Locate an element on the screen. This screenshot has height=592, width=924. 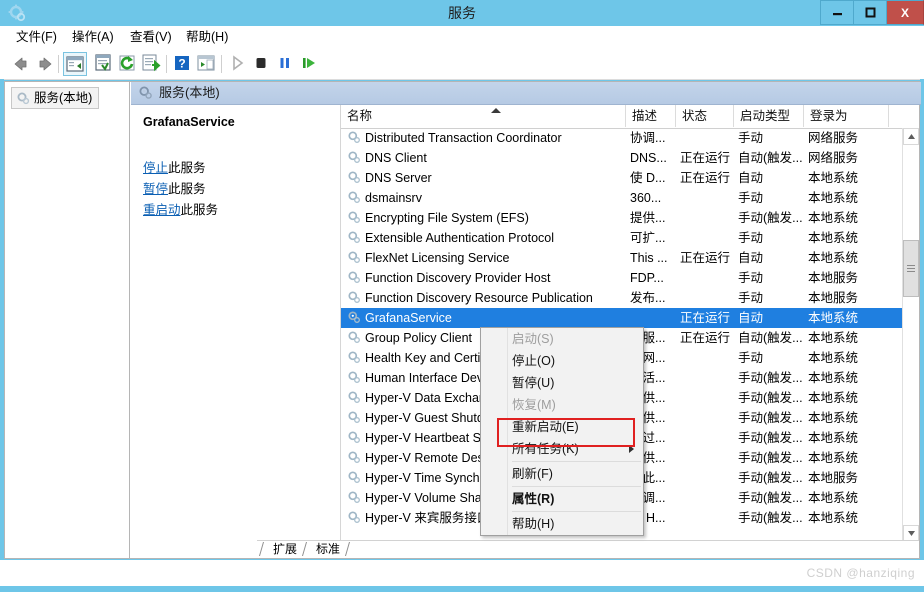
cell-service-name: Encrypting File System (EFS) is located at coordinates (447, 218).